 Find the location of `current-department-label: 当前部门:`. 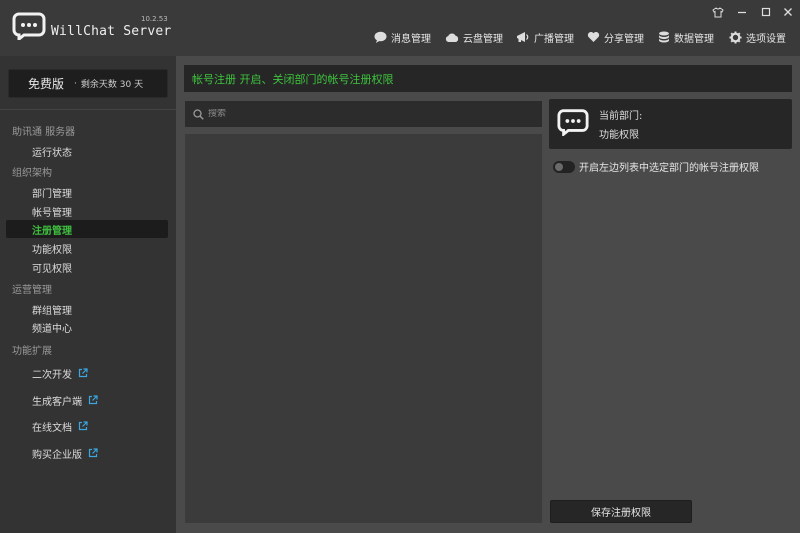

current-department-label: 当前部门: is located at coordinates (621, 116).